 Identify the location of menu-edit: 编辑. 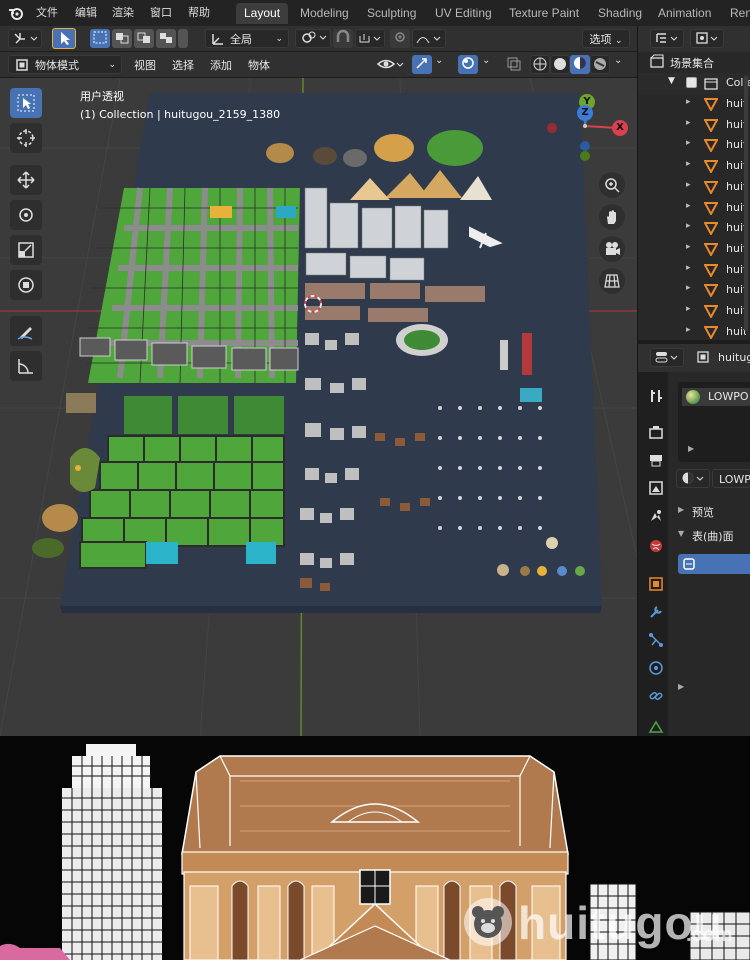
(86, 12).